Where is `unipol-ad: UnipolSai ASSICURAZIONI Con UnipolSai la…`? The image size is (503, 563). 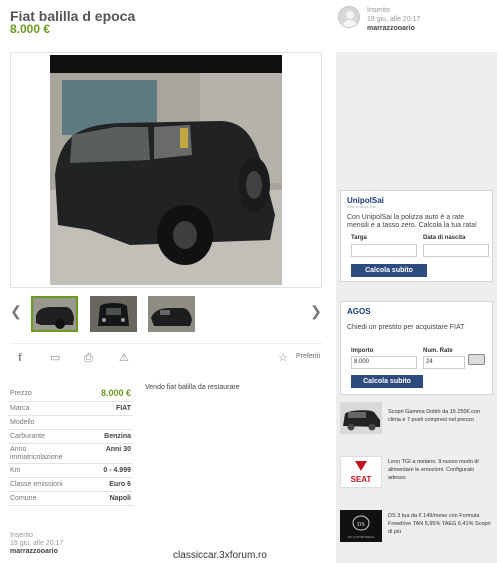 unipol-ad: UnipolSai ASSICURAZIONI Con UnipolSai la… is located at coordinates (416, 236).